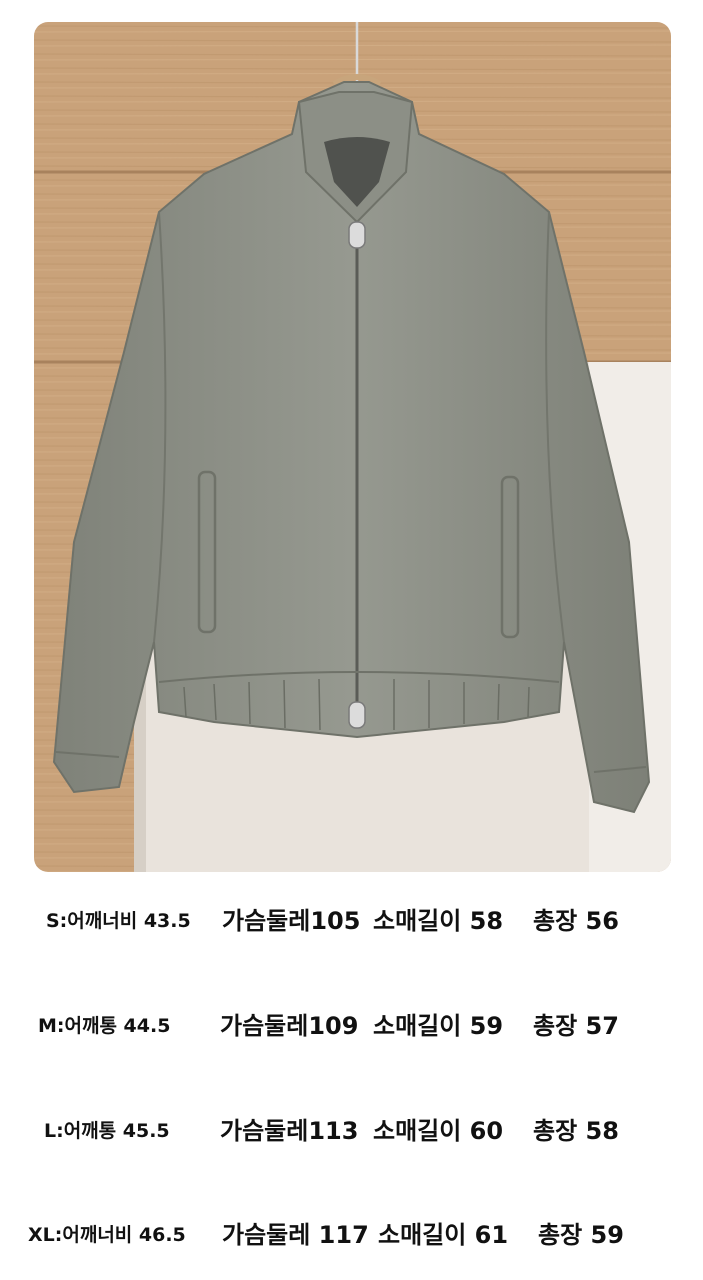  What do you see at coordinates (104, 1026) in the screenshot?
I see `shoulder-measure: M:어깨통 44.5` at bounding box center [104, 1026].